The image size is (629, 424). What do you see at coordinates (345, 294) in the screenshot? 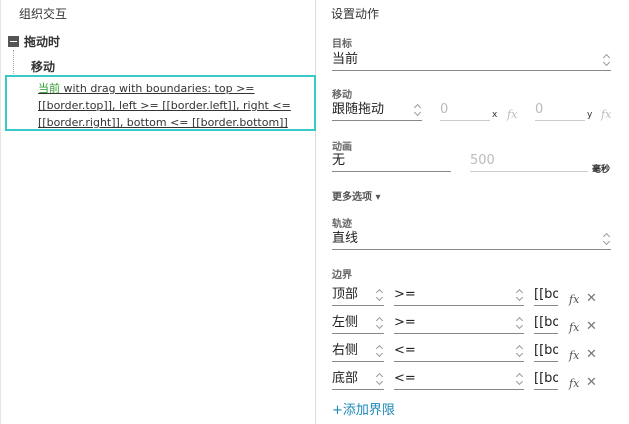
I see `boundary-side-value: 顶部` at bounding box center [345, 294].